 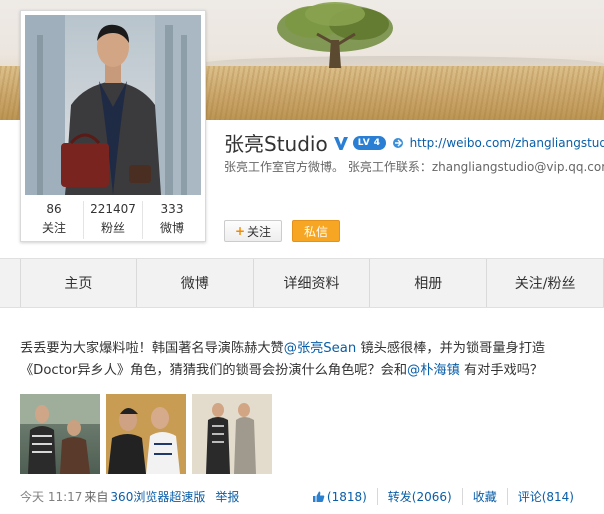 I want to click on stat-posts: 333 微博, so click(x=172, y=220).